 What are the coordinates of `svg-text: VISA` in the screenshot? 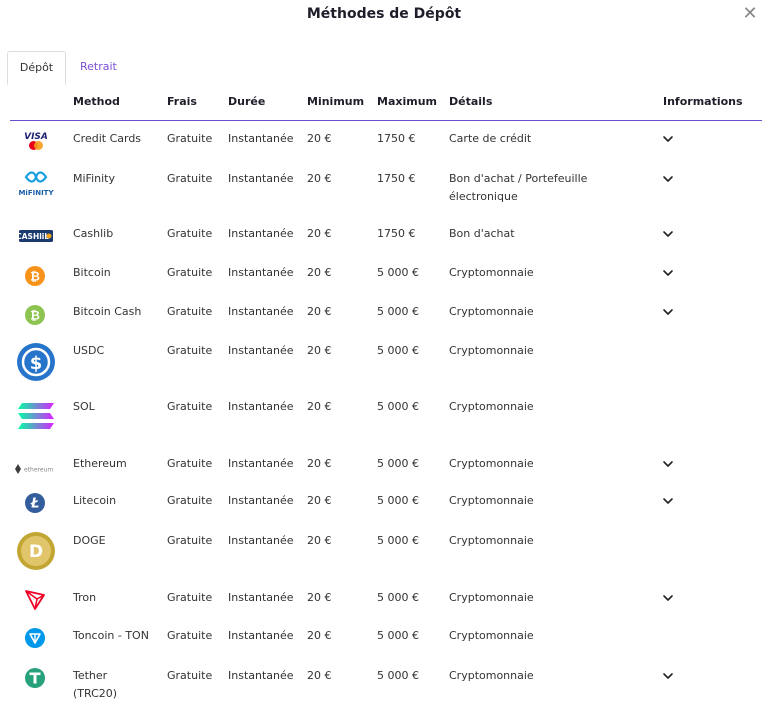 It's located at (36, 137).